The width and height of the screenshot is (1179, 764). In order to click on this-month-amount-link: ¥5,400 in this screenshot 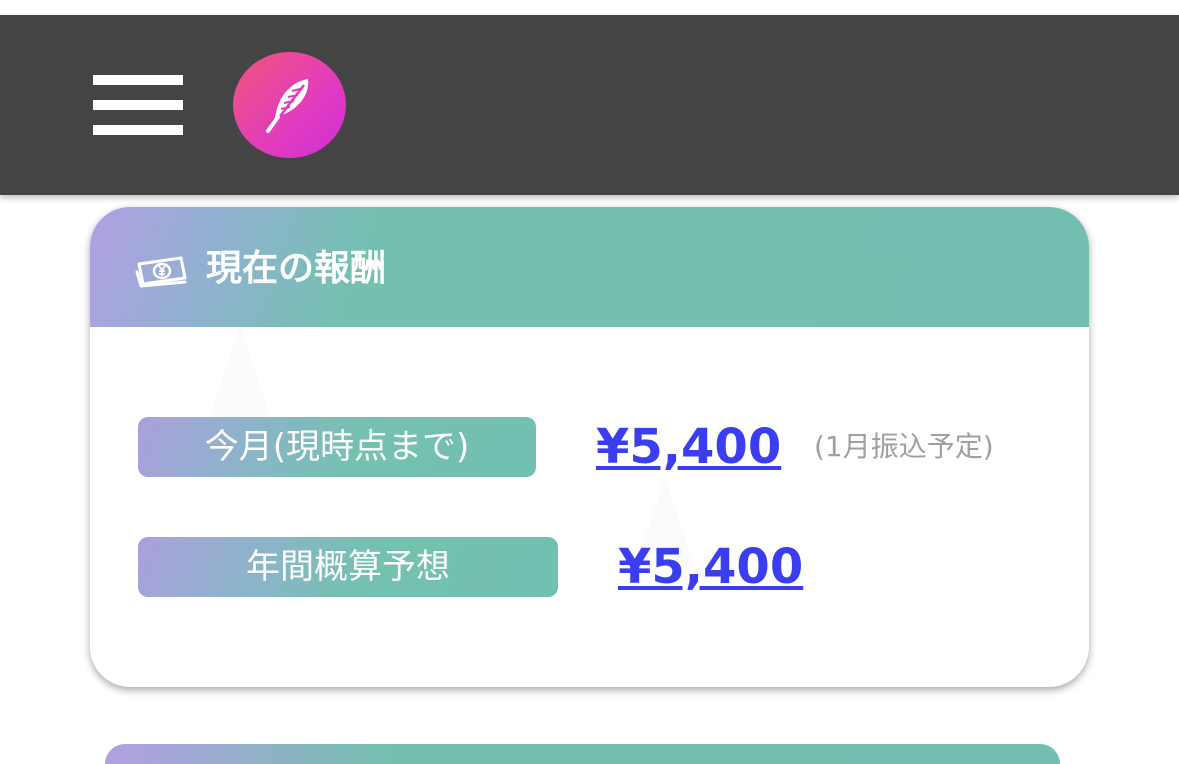, I will do `click(688, 447)`.